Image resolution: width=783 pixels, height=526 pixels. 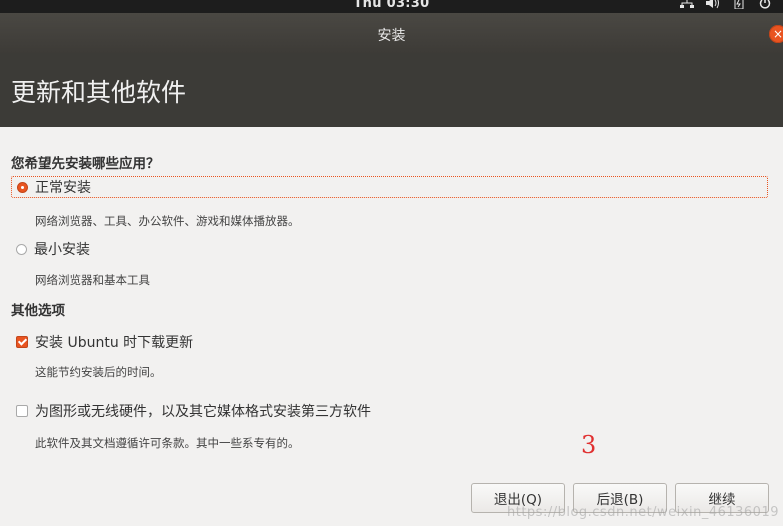 What do you see at coordinates (722, 498) in the screenshot?
I see `continue-button: 继续` at bounding box center [722, 498].